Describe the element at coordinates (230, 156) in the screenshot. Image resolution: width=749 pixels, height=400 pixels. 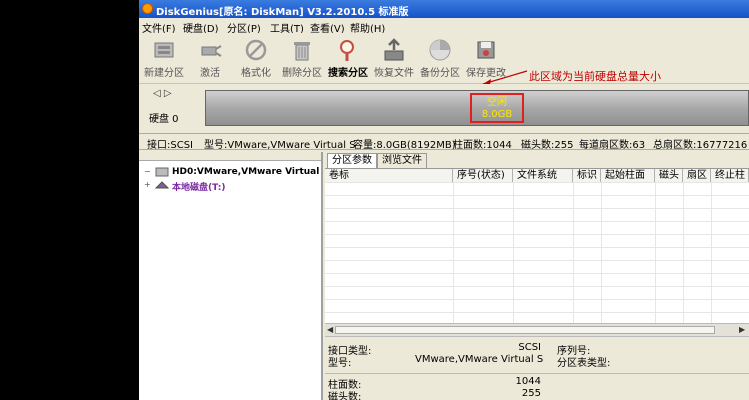
I see `tree-pane-header` at that location.